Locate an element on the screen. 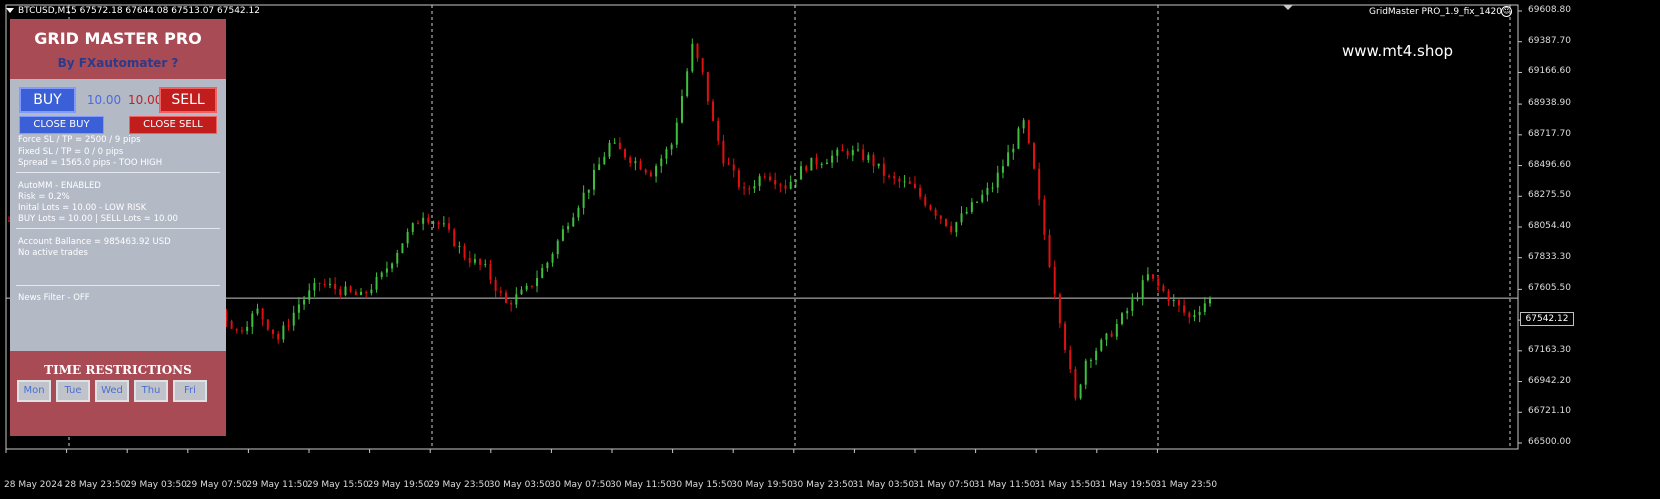  day-button-thu: Thu is located at coordinates (151, 391).